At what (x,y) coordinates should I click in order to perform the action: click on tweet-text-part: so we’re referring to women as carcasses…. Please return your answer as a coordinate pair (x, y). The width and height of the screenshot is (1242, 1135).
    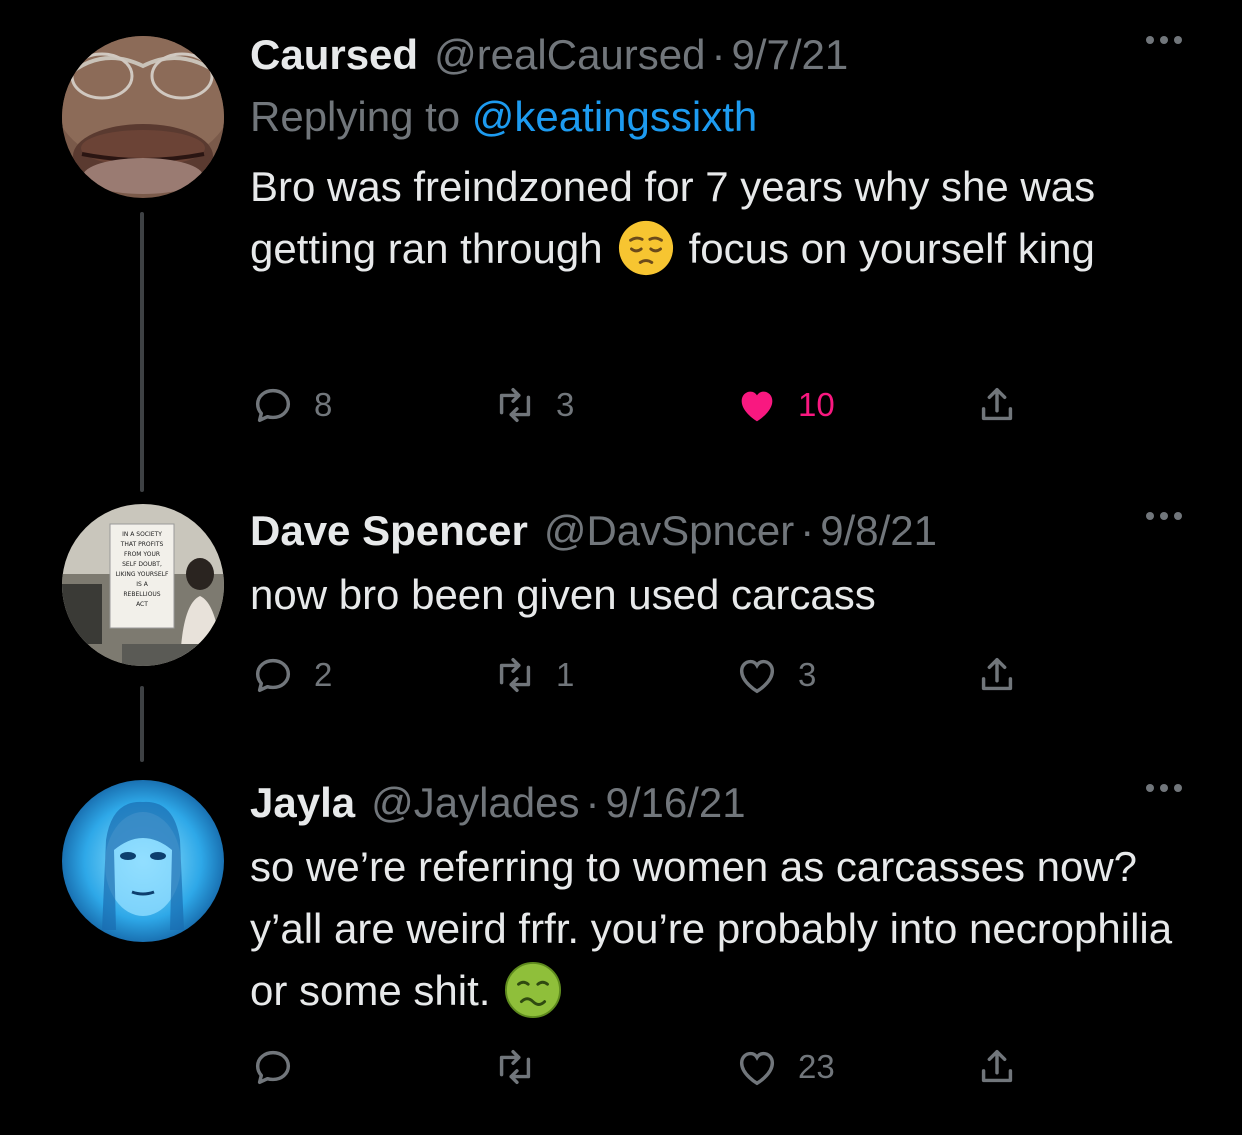
    Looking at the image, I should click on (711, 928).